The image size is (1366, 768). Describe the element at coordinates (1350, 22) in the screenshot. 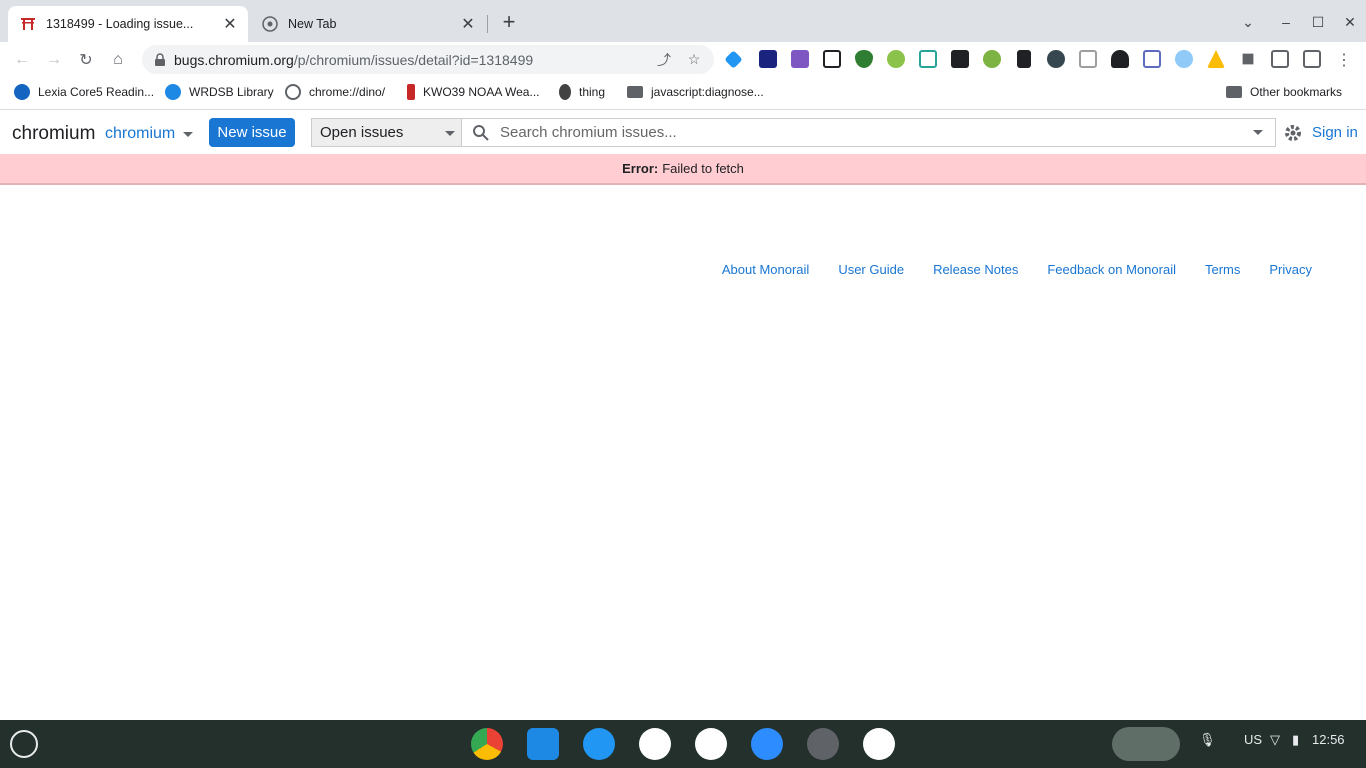

I see `window-close-icon: ✕` at that location.